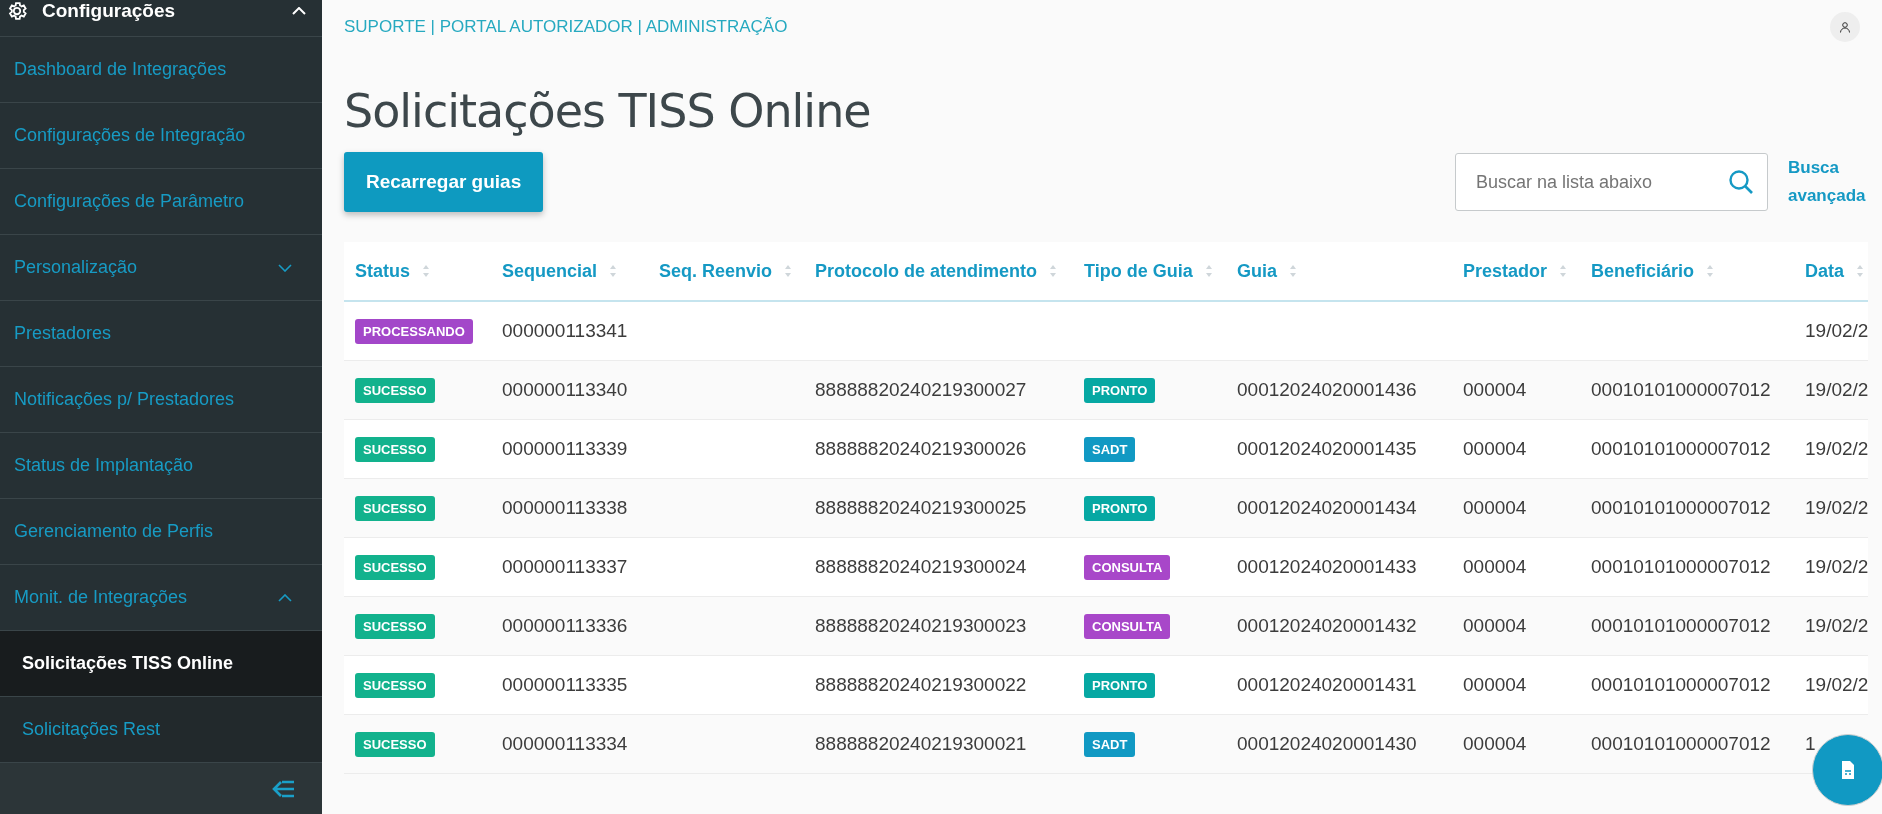 The width and height of the screenshot is (1882, 814). I want to click on sidebar-item: Personalização, so click(161, 268).